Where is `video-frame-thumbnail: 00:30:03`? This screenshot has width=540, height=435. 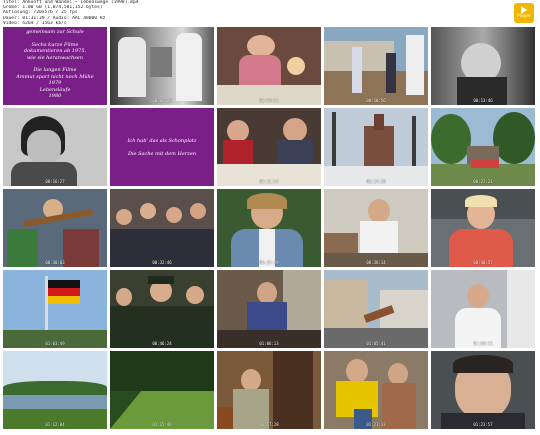 video-frame-thumbnail: 00:30:03 is located at coordinates (55, 228).